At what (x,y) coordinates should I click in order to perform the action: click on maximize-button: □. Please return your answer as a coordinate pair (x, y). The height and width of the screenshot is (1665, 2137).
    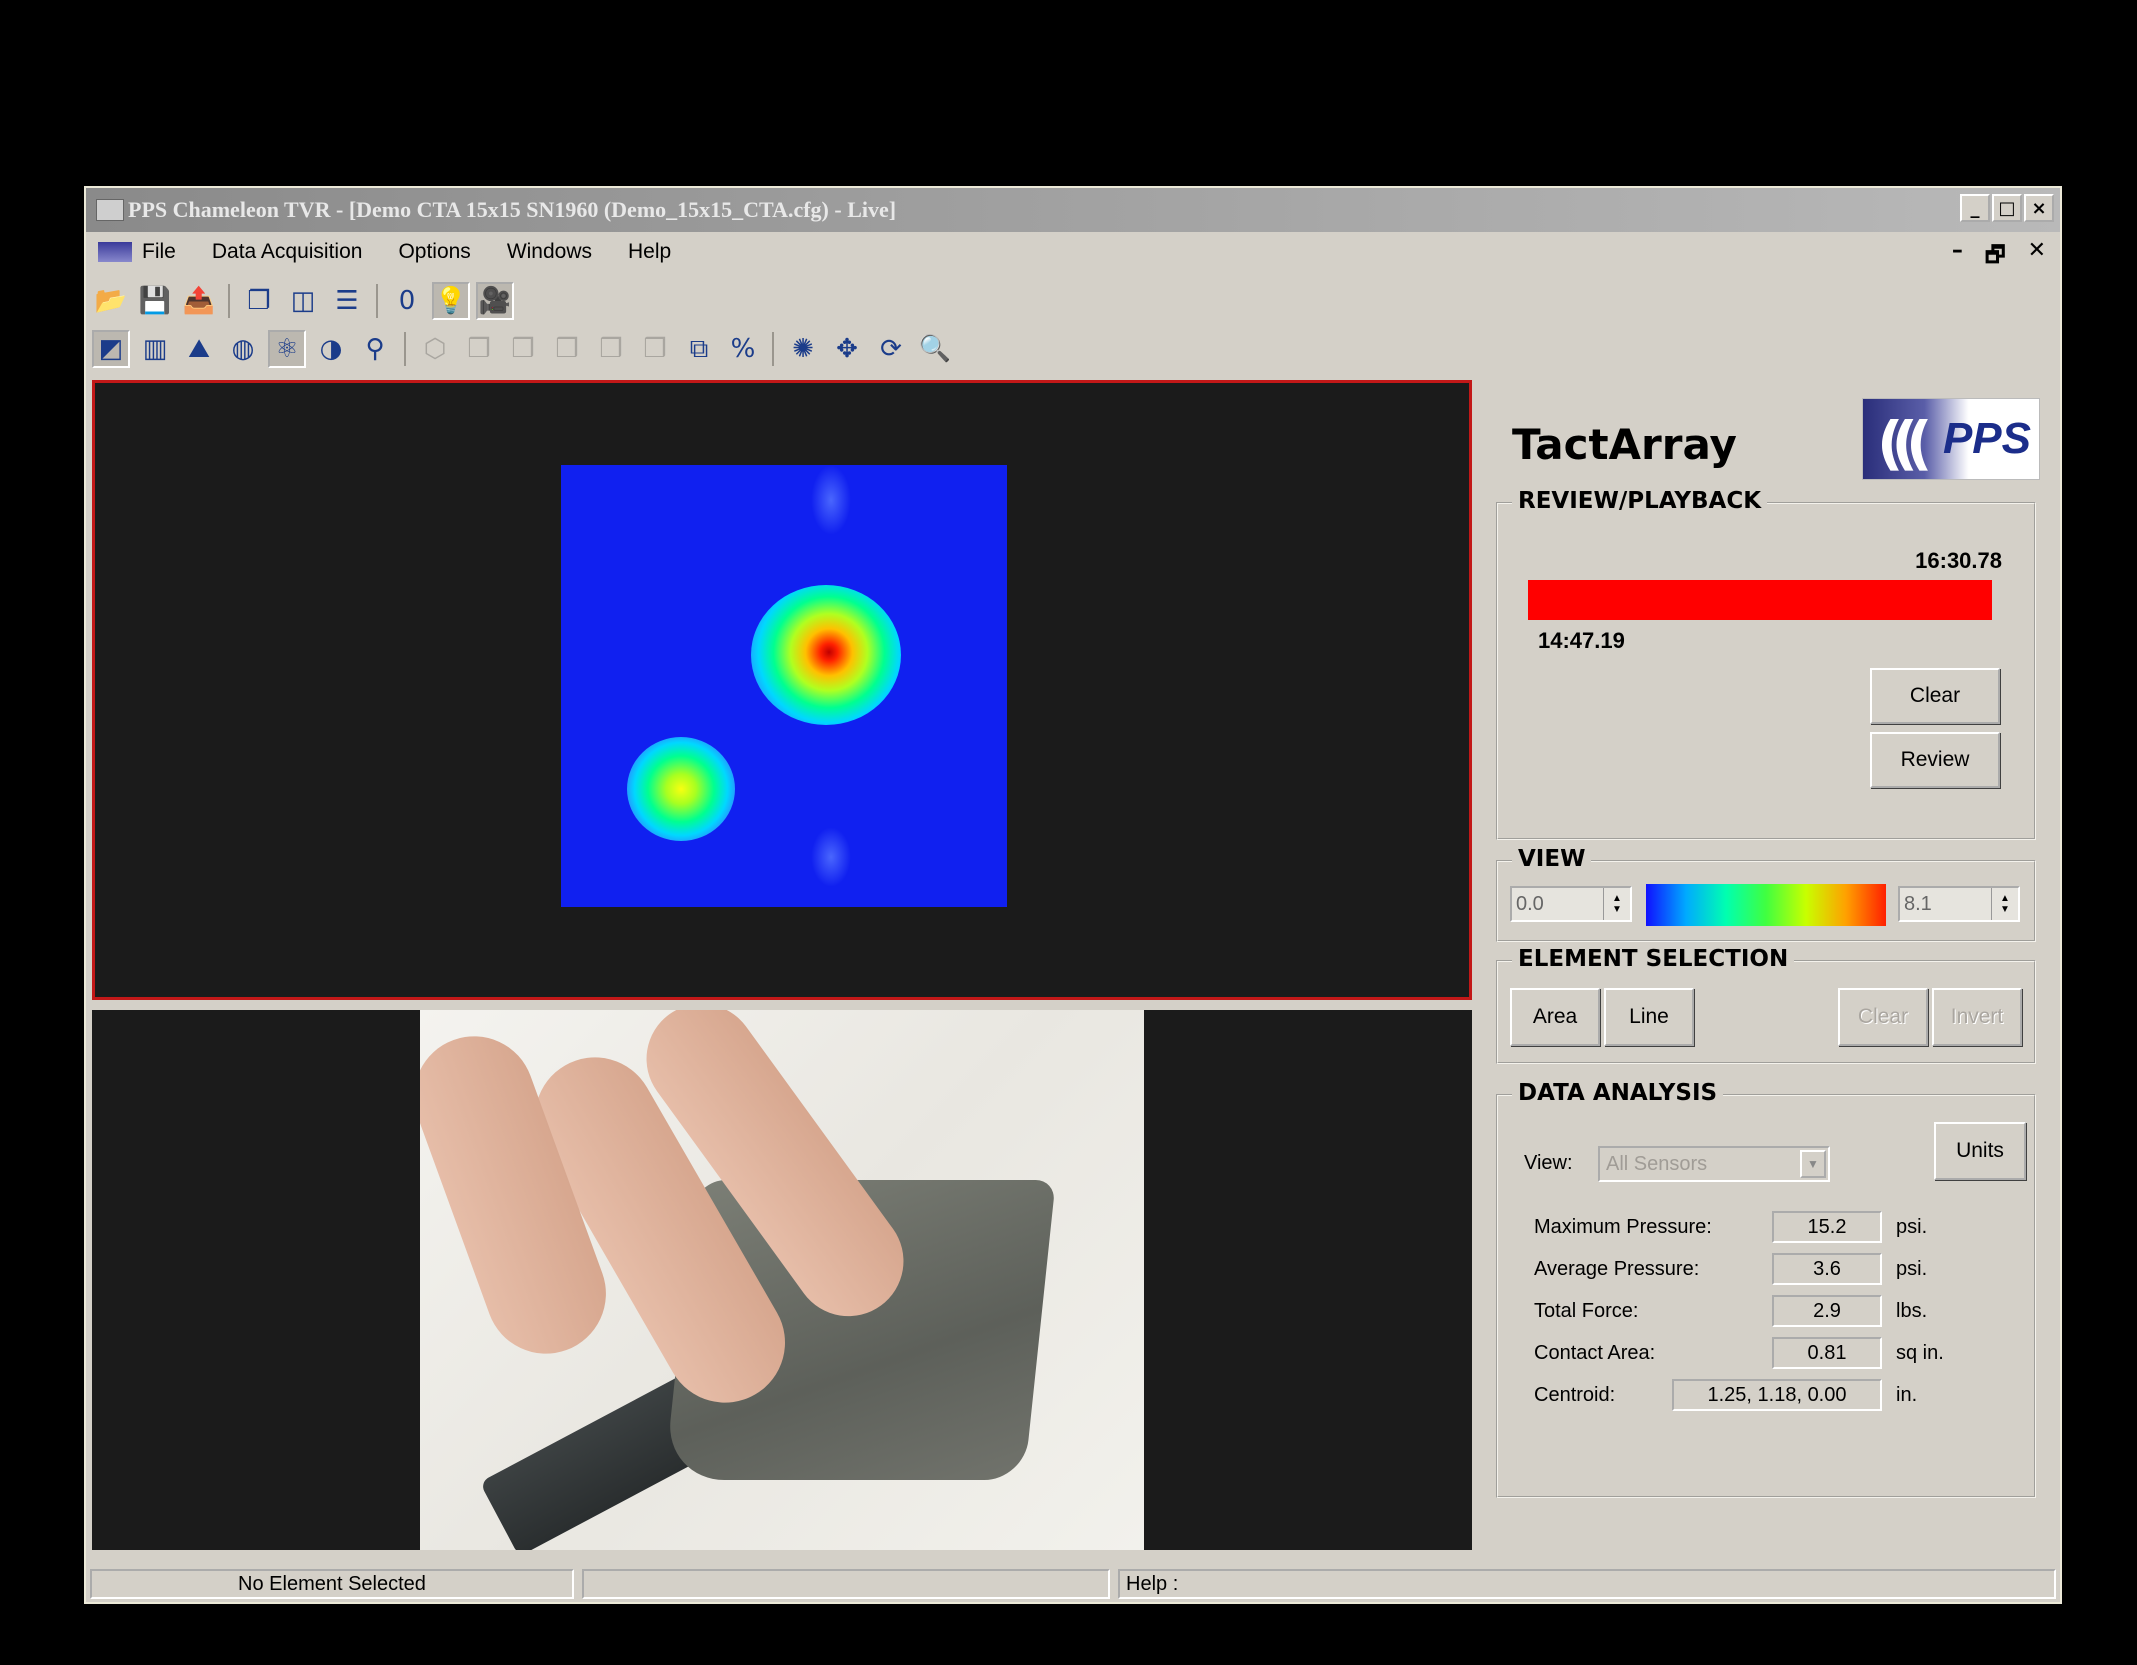
    Looking at the image, I should click on (2007, 208).